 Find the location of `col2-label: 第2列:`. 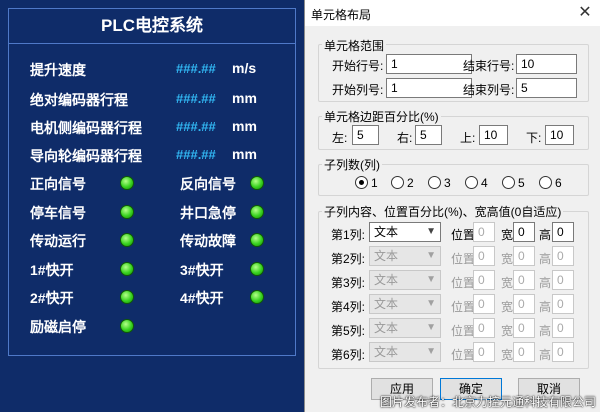

col2-label: 第2列: is located at coordinates (348, 259).